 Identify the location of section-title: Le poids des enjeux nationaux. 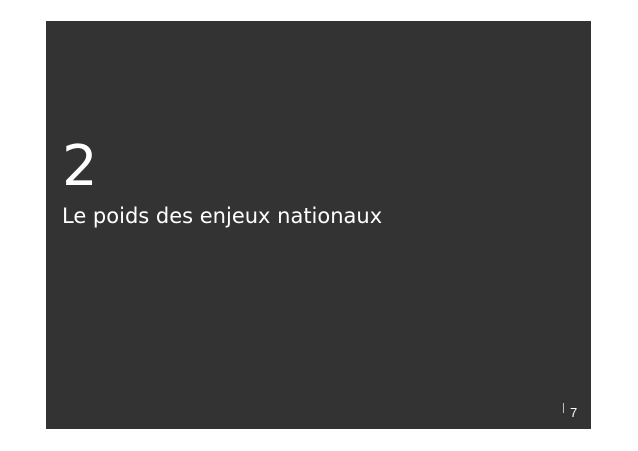
(222, 216).